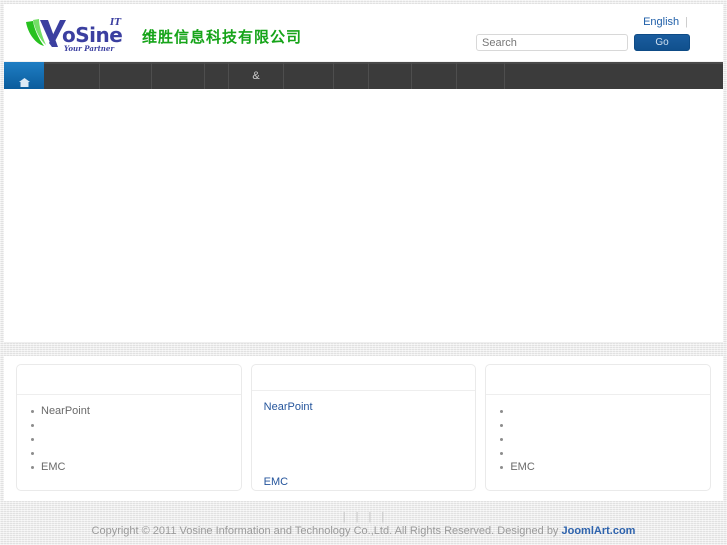 The height and width of the screenshot is (545, 727). What do you see at coordinates (662, 42) in the screenshot?
I see `search-go-button: Go` at bounding box center [662, 42].